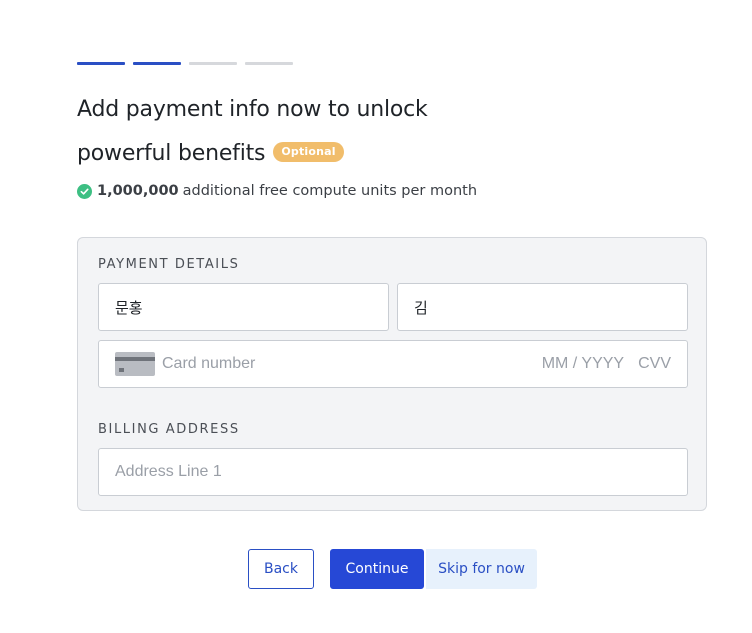  Describe the element at coordinates (393, 364) in the screenshot. I see `card-number-field: Card number MM / YYYY CVV` at that location.